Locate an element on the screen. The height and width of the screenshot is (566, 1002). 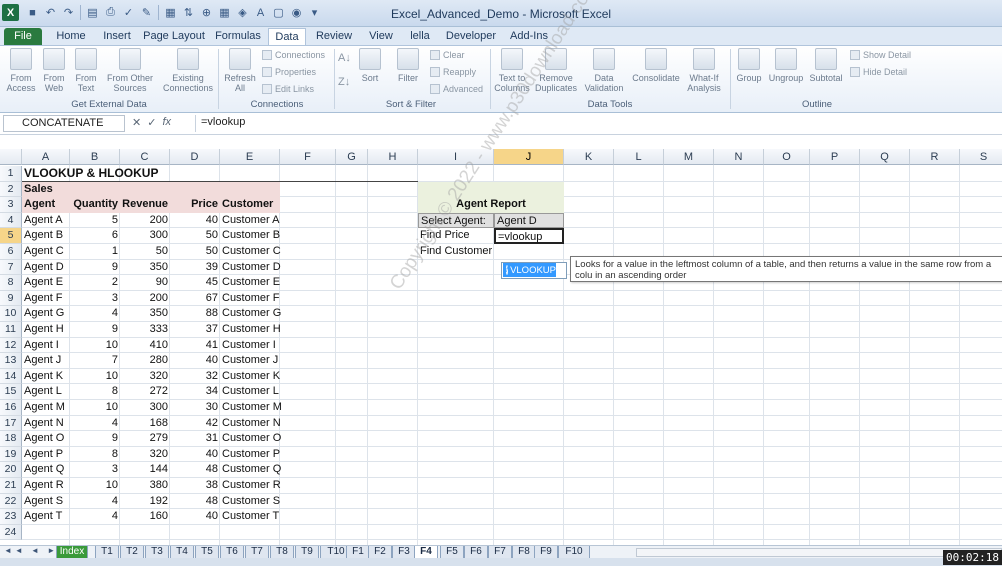
data-cell: 50 is located at coordinates (145, 252).